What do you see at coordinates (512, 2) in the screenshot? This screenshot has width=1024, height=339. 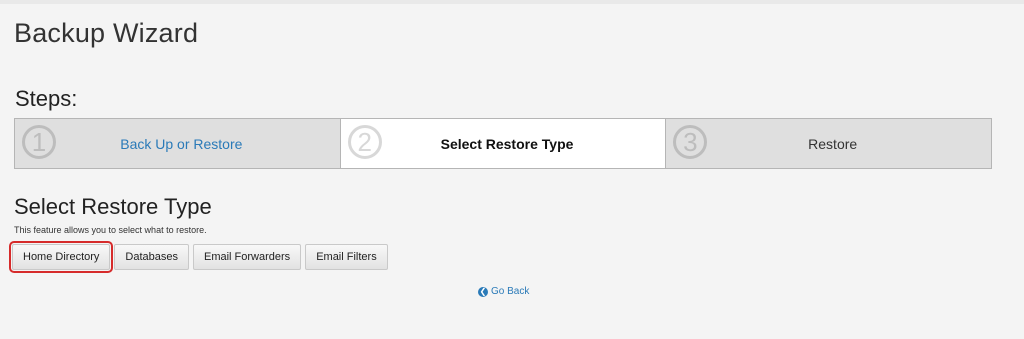 I see `top-border` at bounding box center [512, 2].